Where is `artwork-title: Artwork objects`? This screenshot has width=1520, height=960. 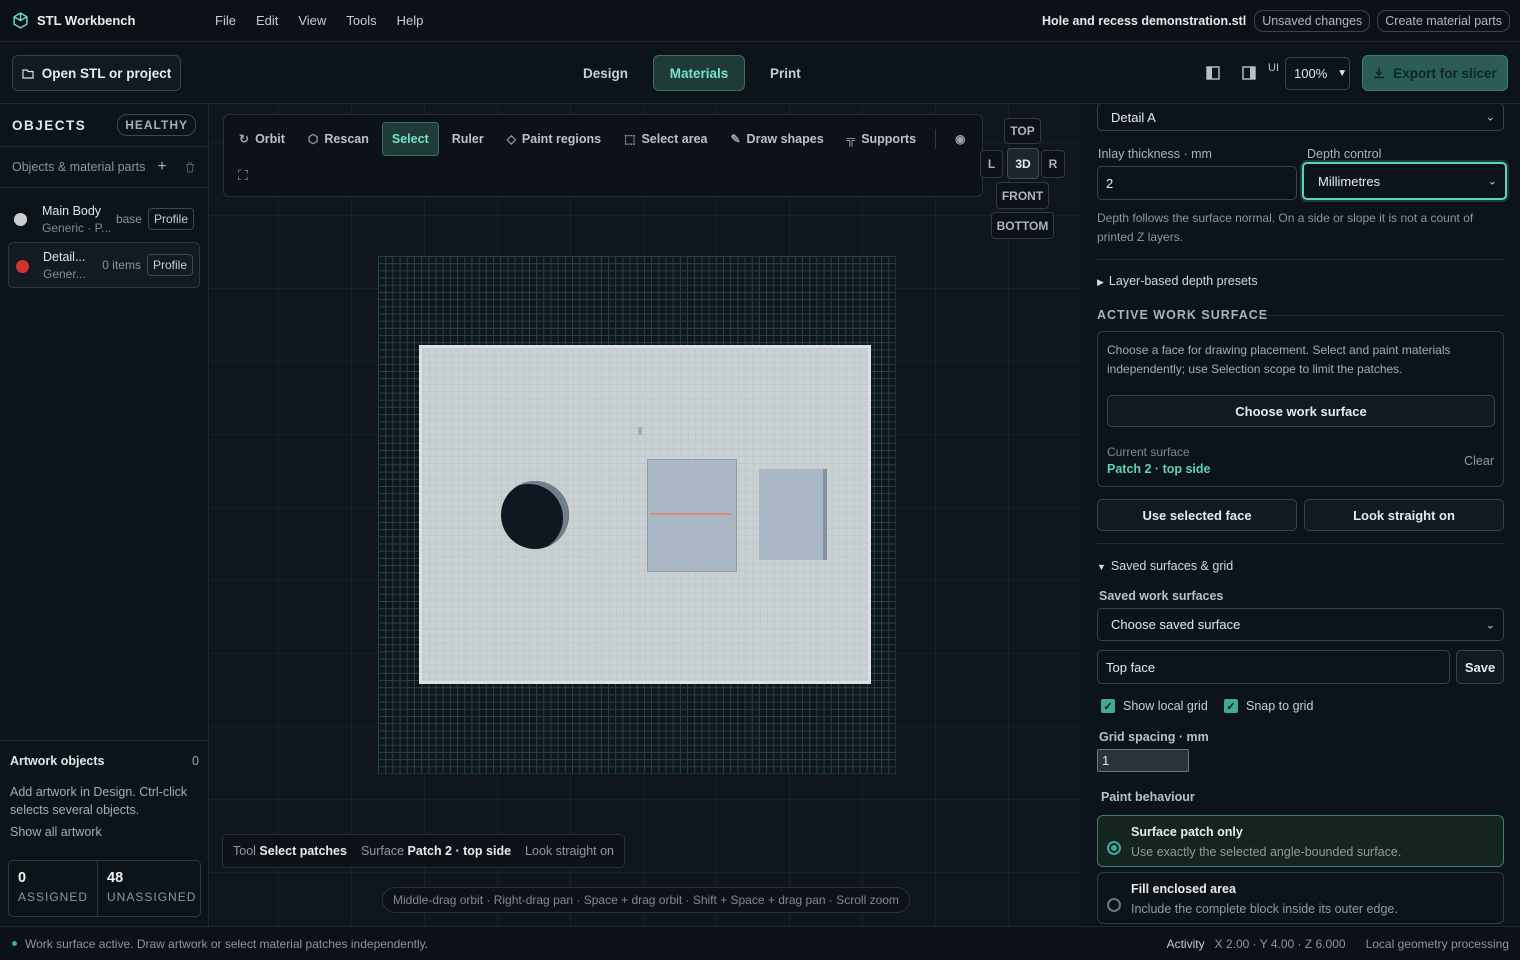 artwork-title: Artwork objects is located at coordinates (57, 761).